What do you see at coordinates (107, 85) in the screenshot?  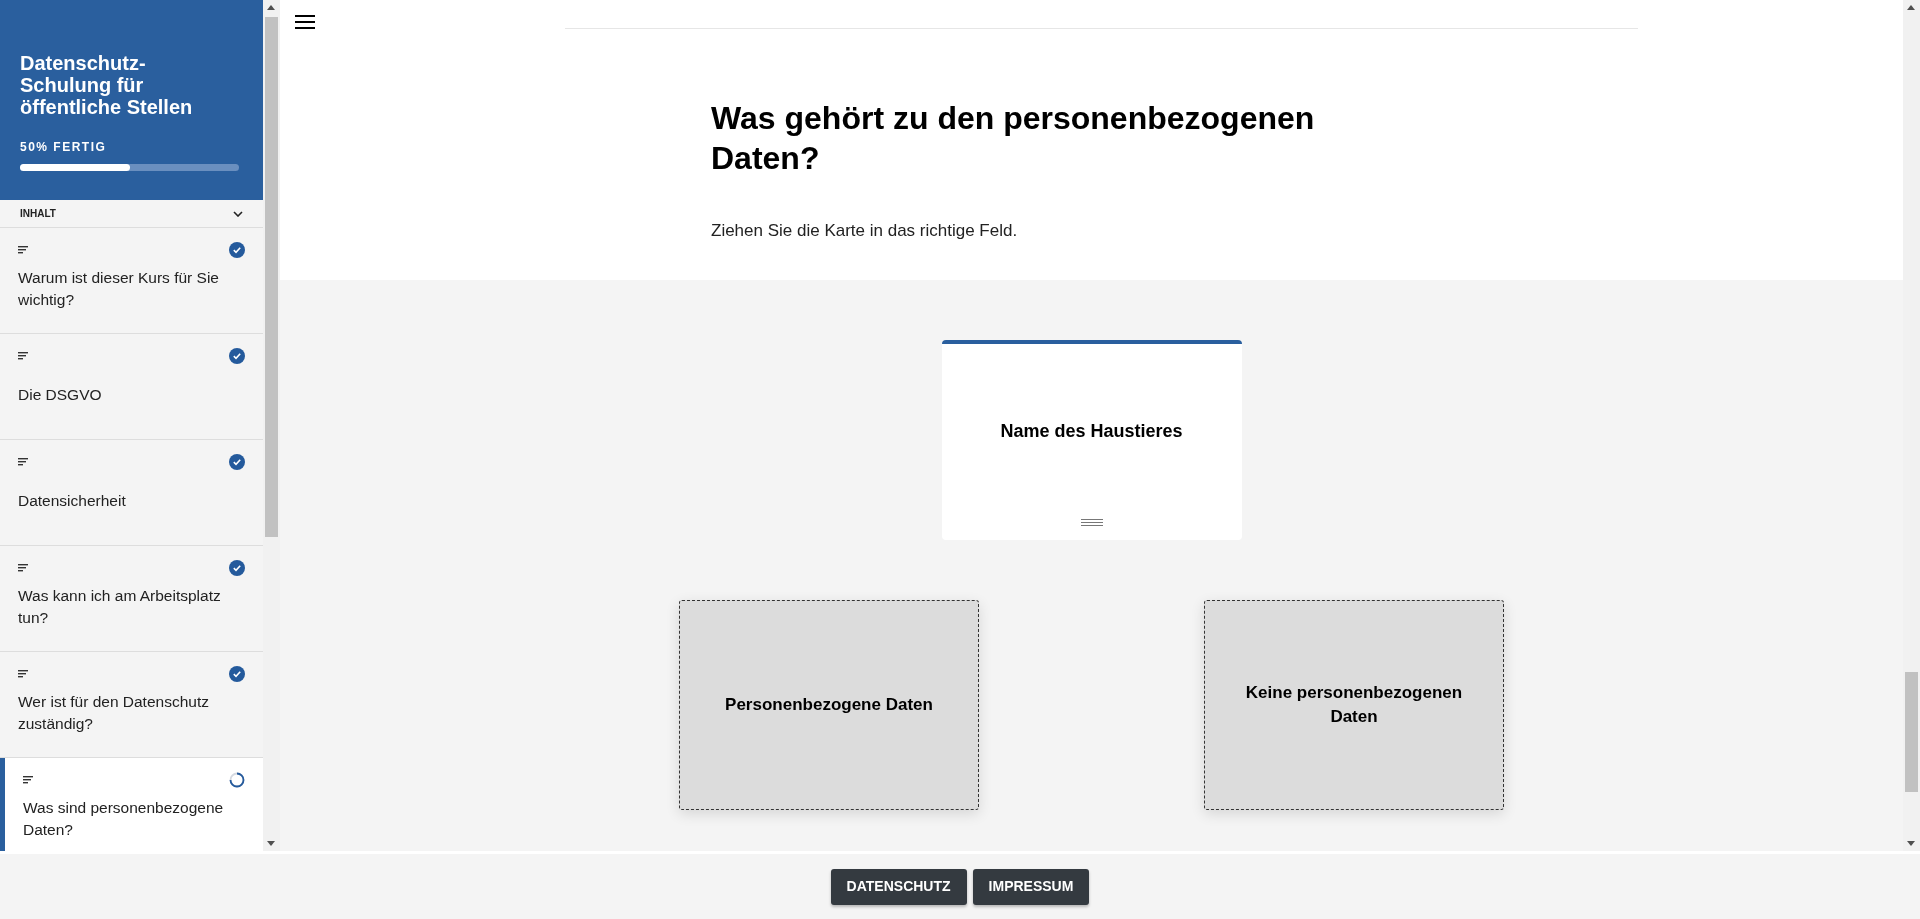 I see `course-title: Datenschutz-Schulung für öffentliche Stellen` at bounding box center [107, 85].